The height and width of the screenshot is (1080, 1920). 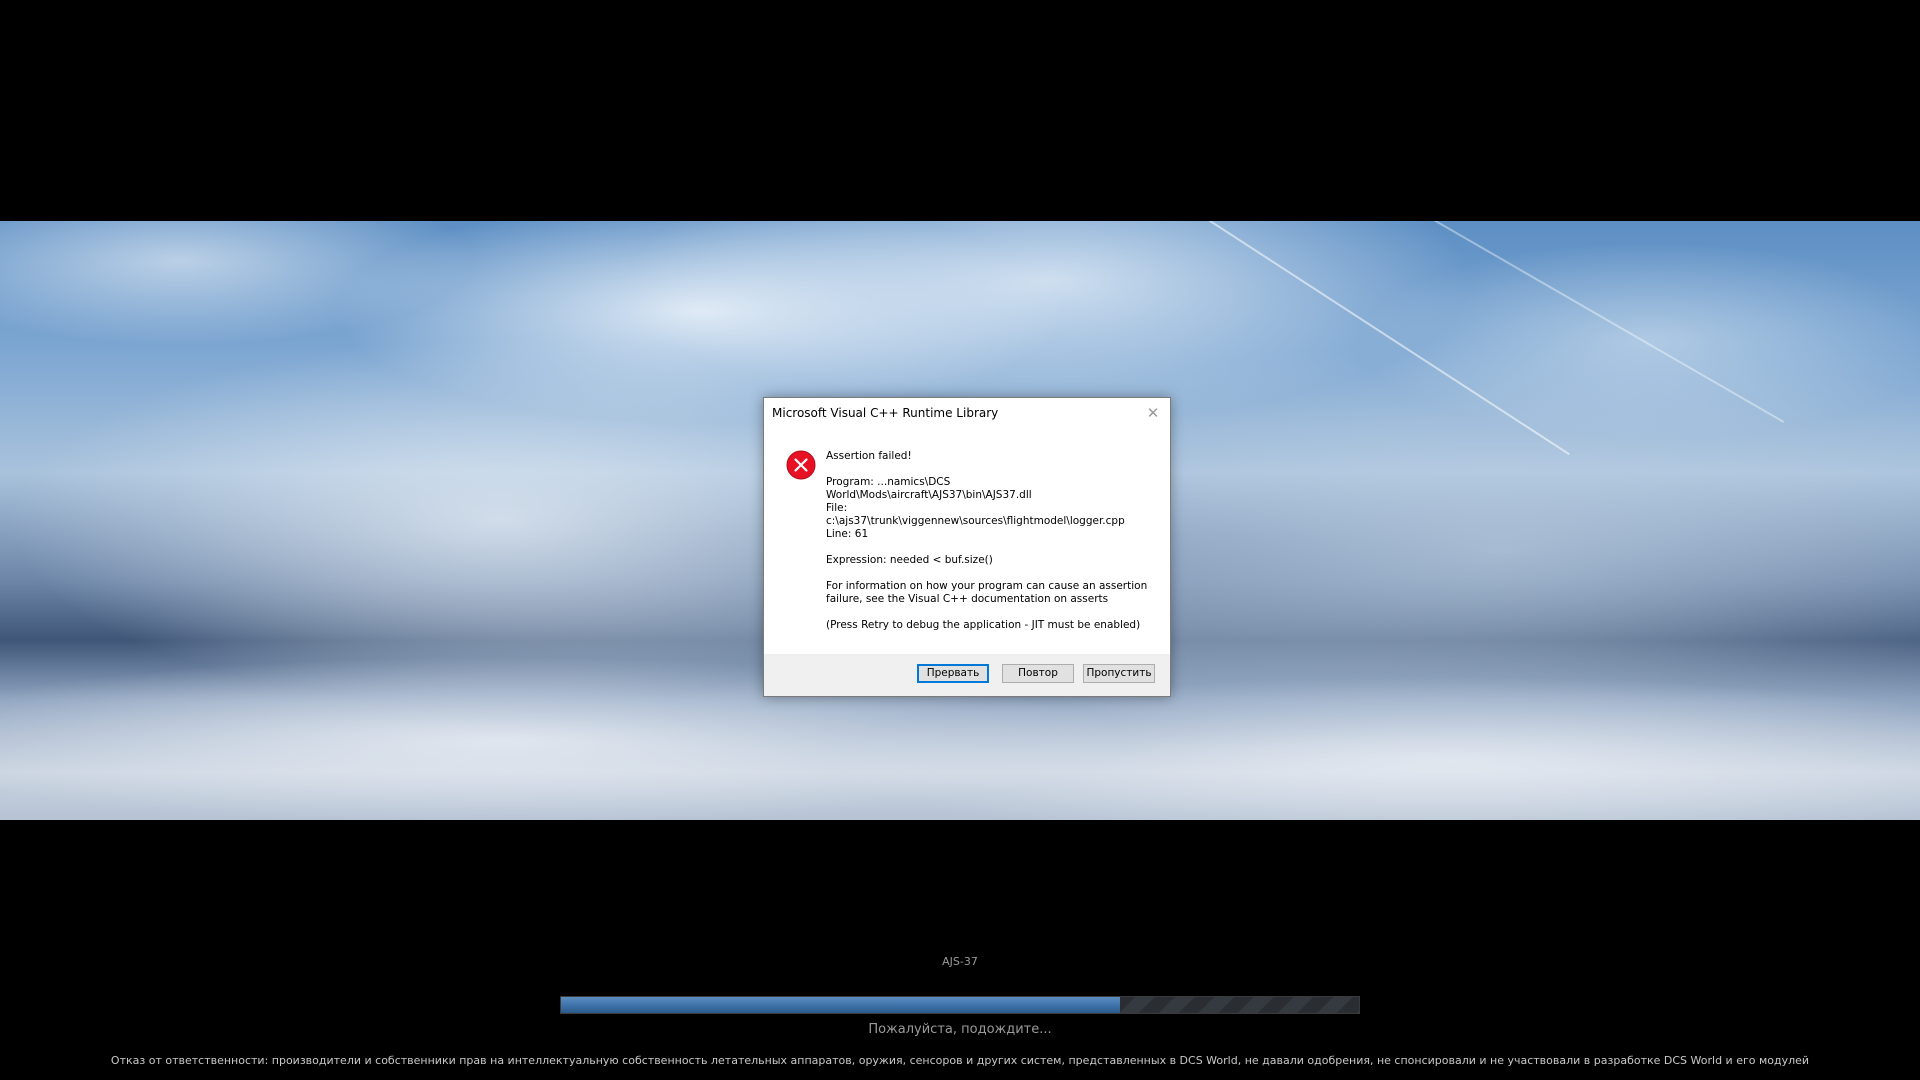 I want to click on dialog-button-bar: Прервать Повтор Пропустить, so click(x=967, y=675).